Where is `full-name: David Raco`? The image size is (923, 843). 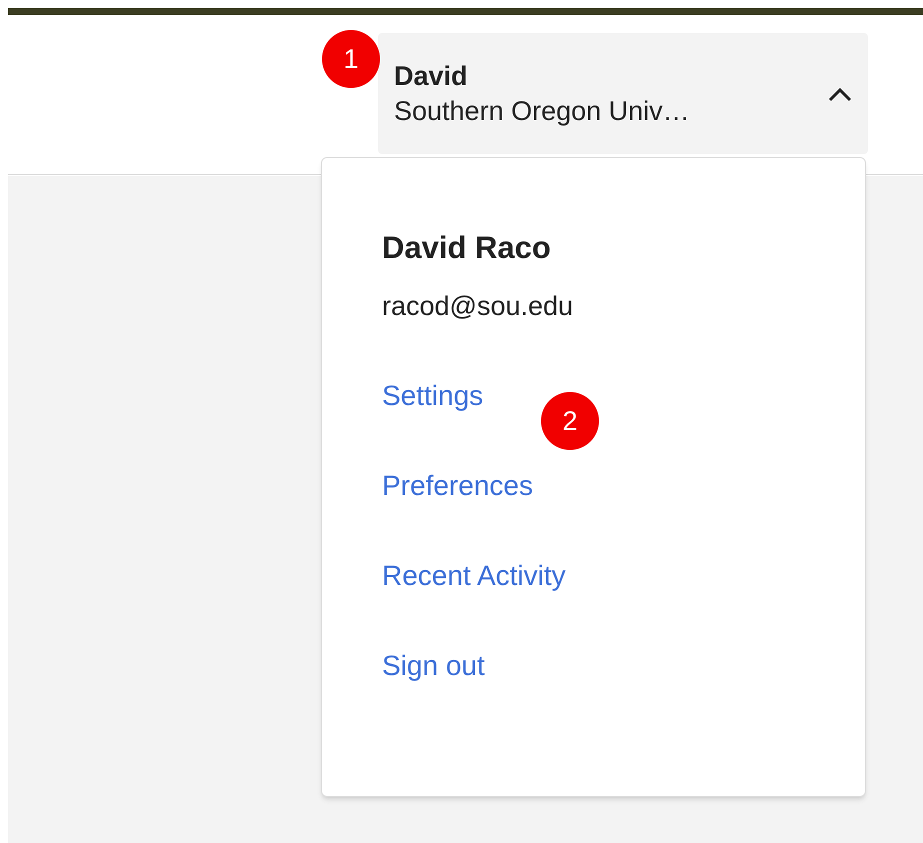 full-name: David Raco is located at coordinates (467, 247).